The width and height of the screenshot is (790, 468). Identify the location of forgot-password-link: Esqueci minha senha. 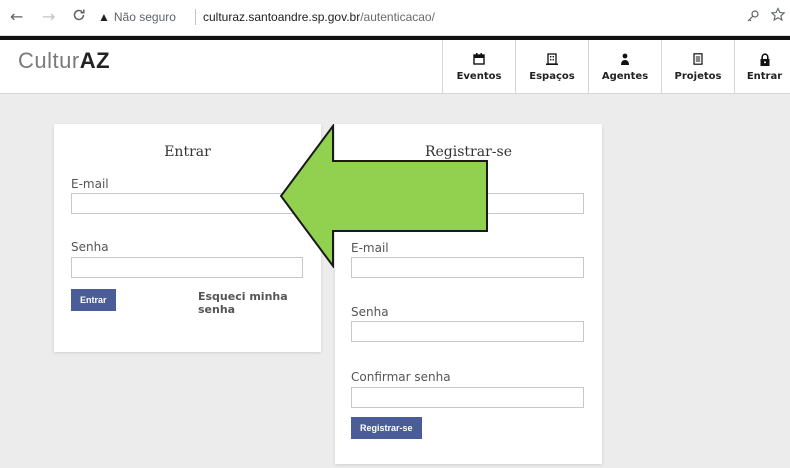
(259, 303).